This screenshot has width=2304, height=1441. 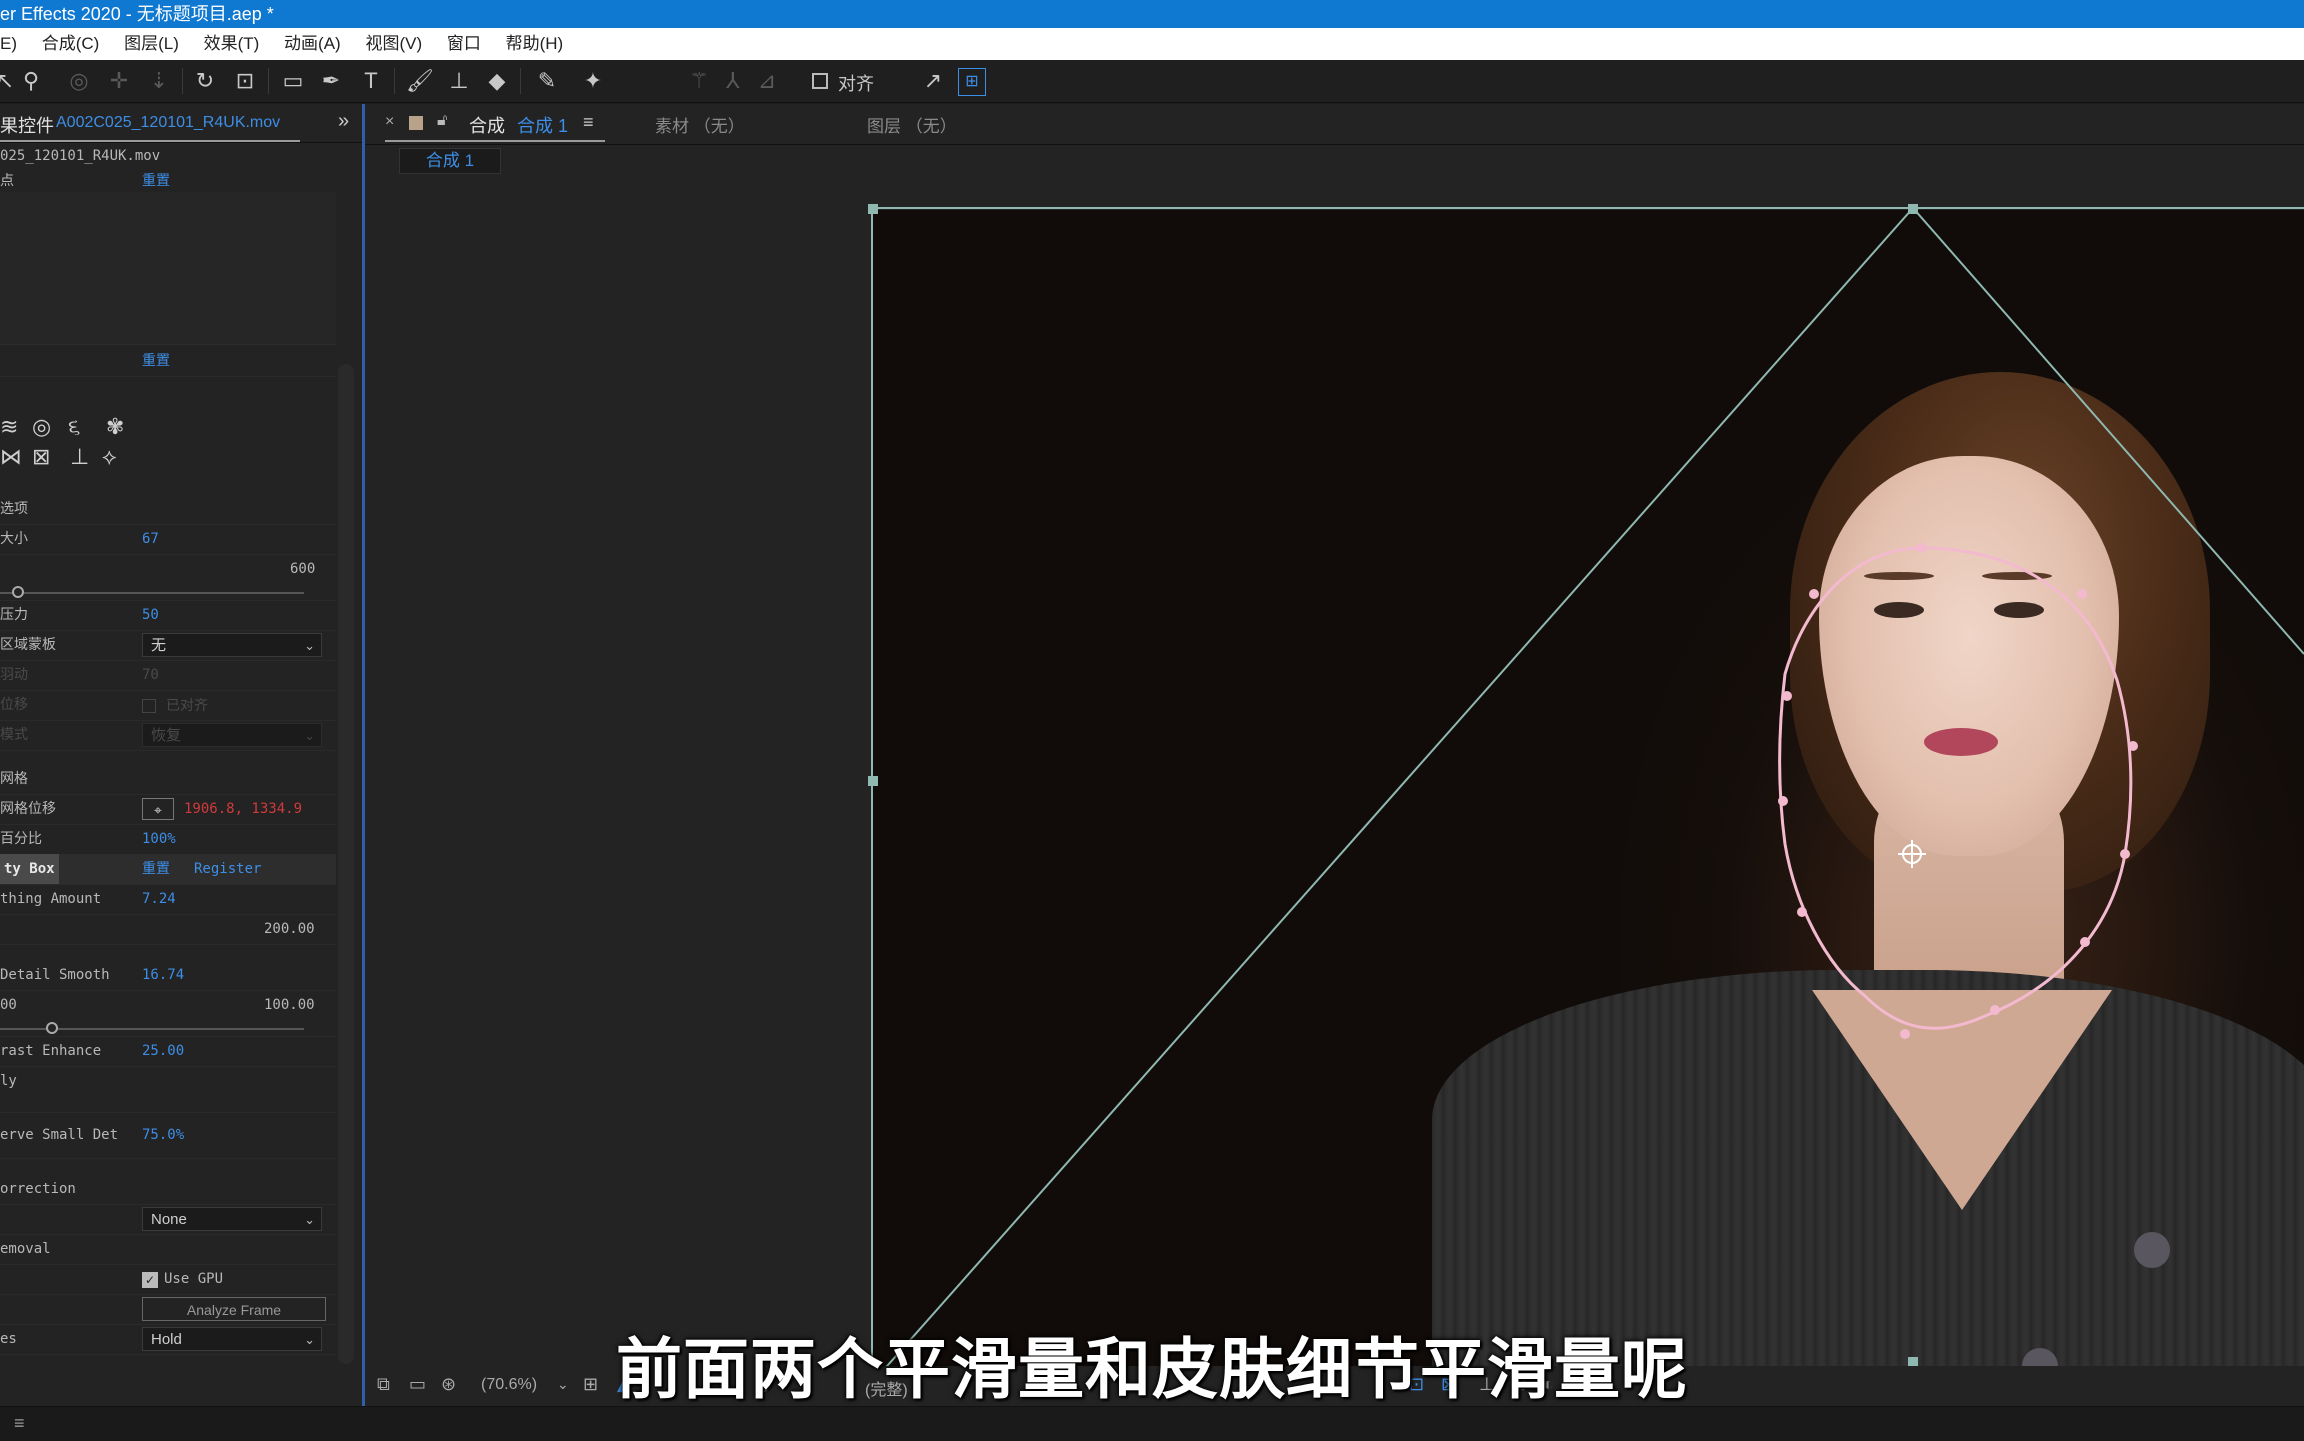 I want to click on snap-options-icon: ⊞, so click(x=972, y=82).